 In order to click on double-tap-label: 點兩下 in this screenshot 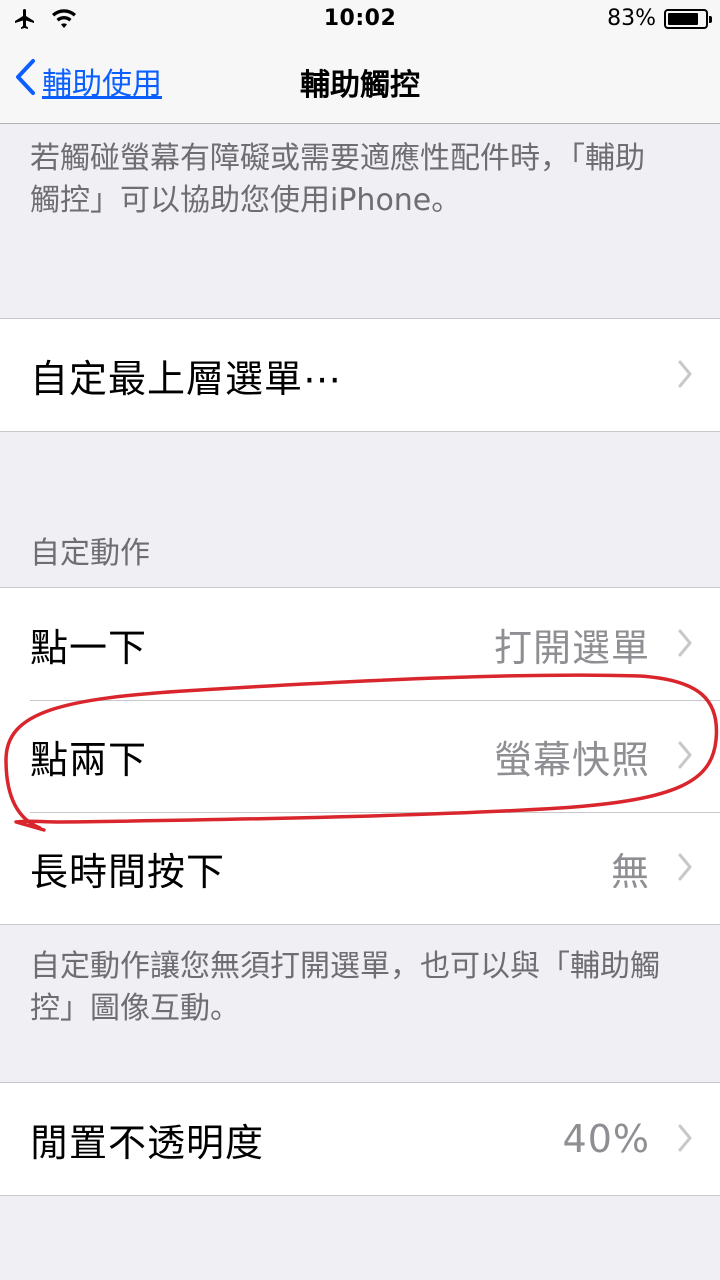, I will do `click(89, 759)`.